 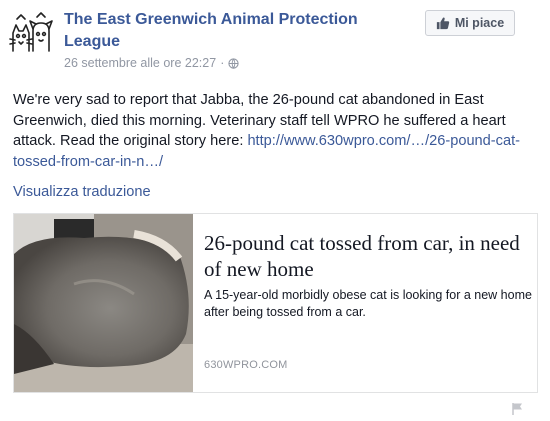 What do you see at coordinates (140, 63) in the screenshot?
I see `post-timestamp: 26 settembre alle ore 22:27` at bounding box center [140, 63].